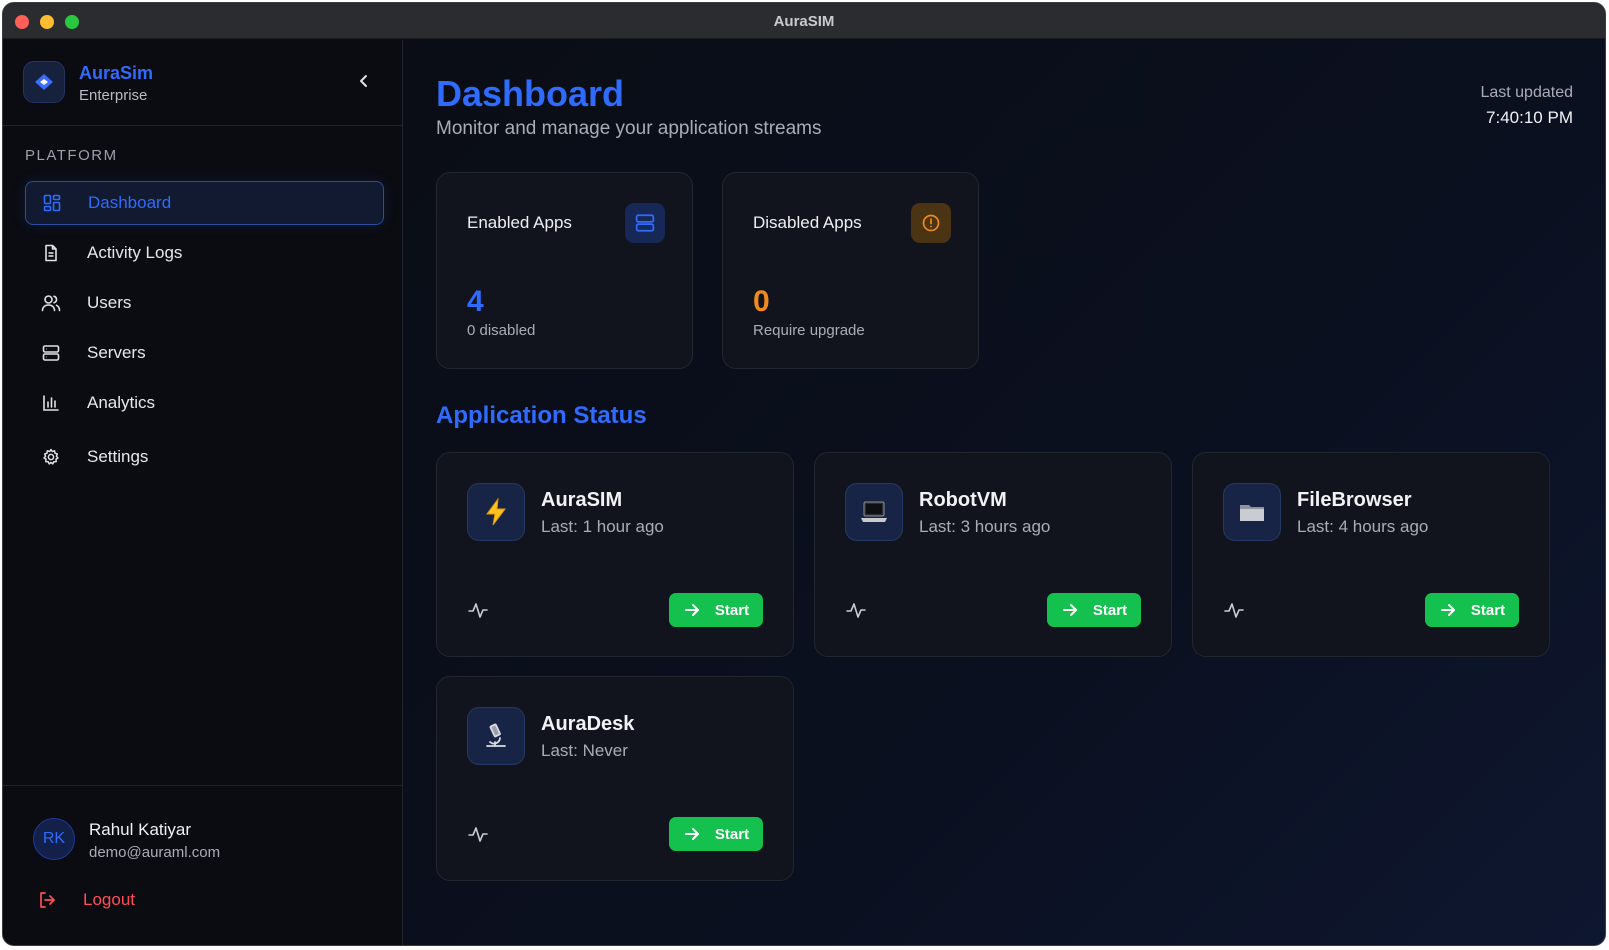 The image size is (1609, 950). Describe the element at coordinates (931, 223) in the screenshot. I see `alert-circle-icon` at that location.